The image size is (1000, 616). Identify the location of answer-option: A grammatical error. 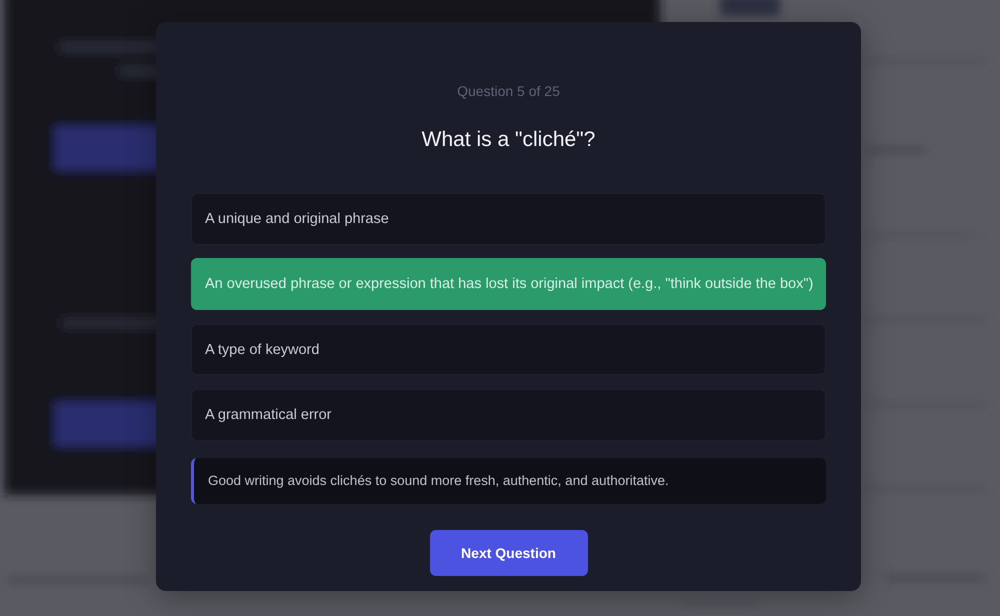
(508, 415).